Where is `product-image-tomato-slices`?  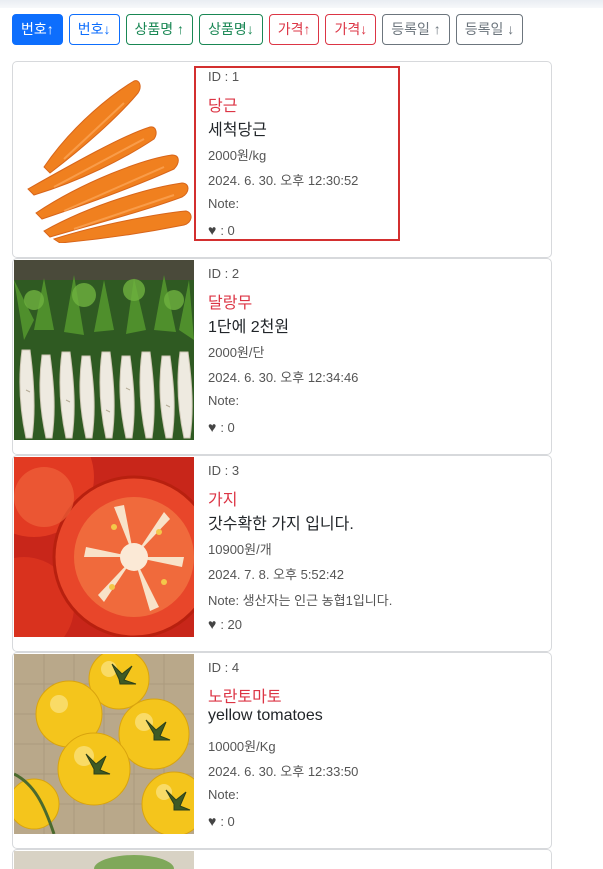 product-image-tomato-slices is located at coordinates (104, 547).